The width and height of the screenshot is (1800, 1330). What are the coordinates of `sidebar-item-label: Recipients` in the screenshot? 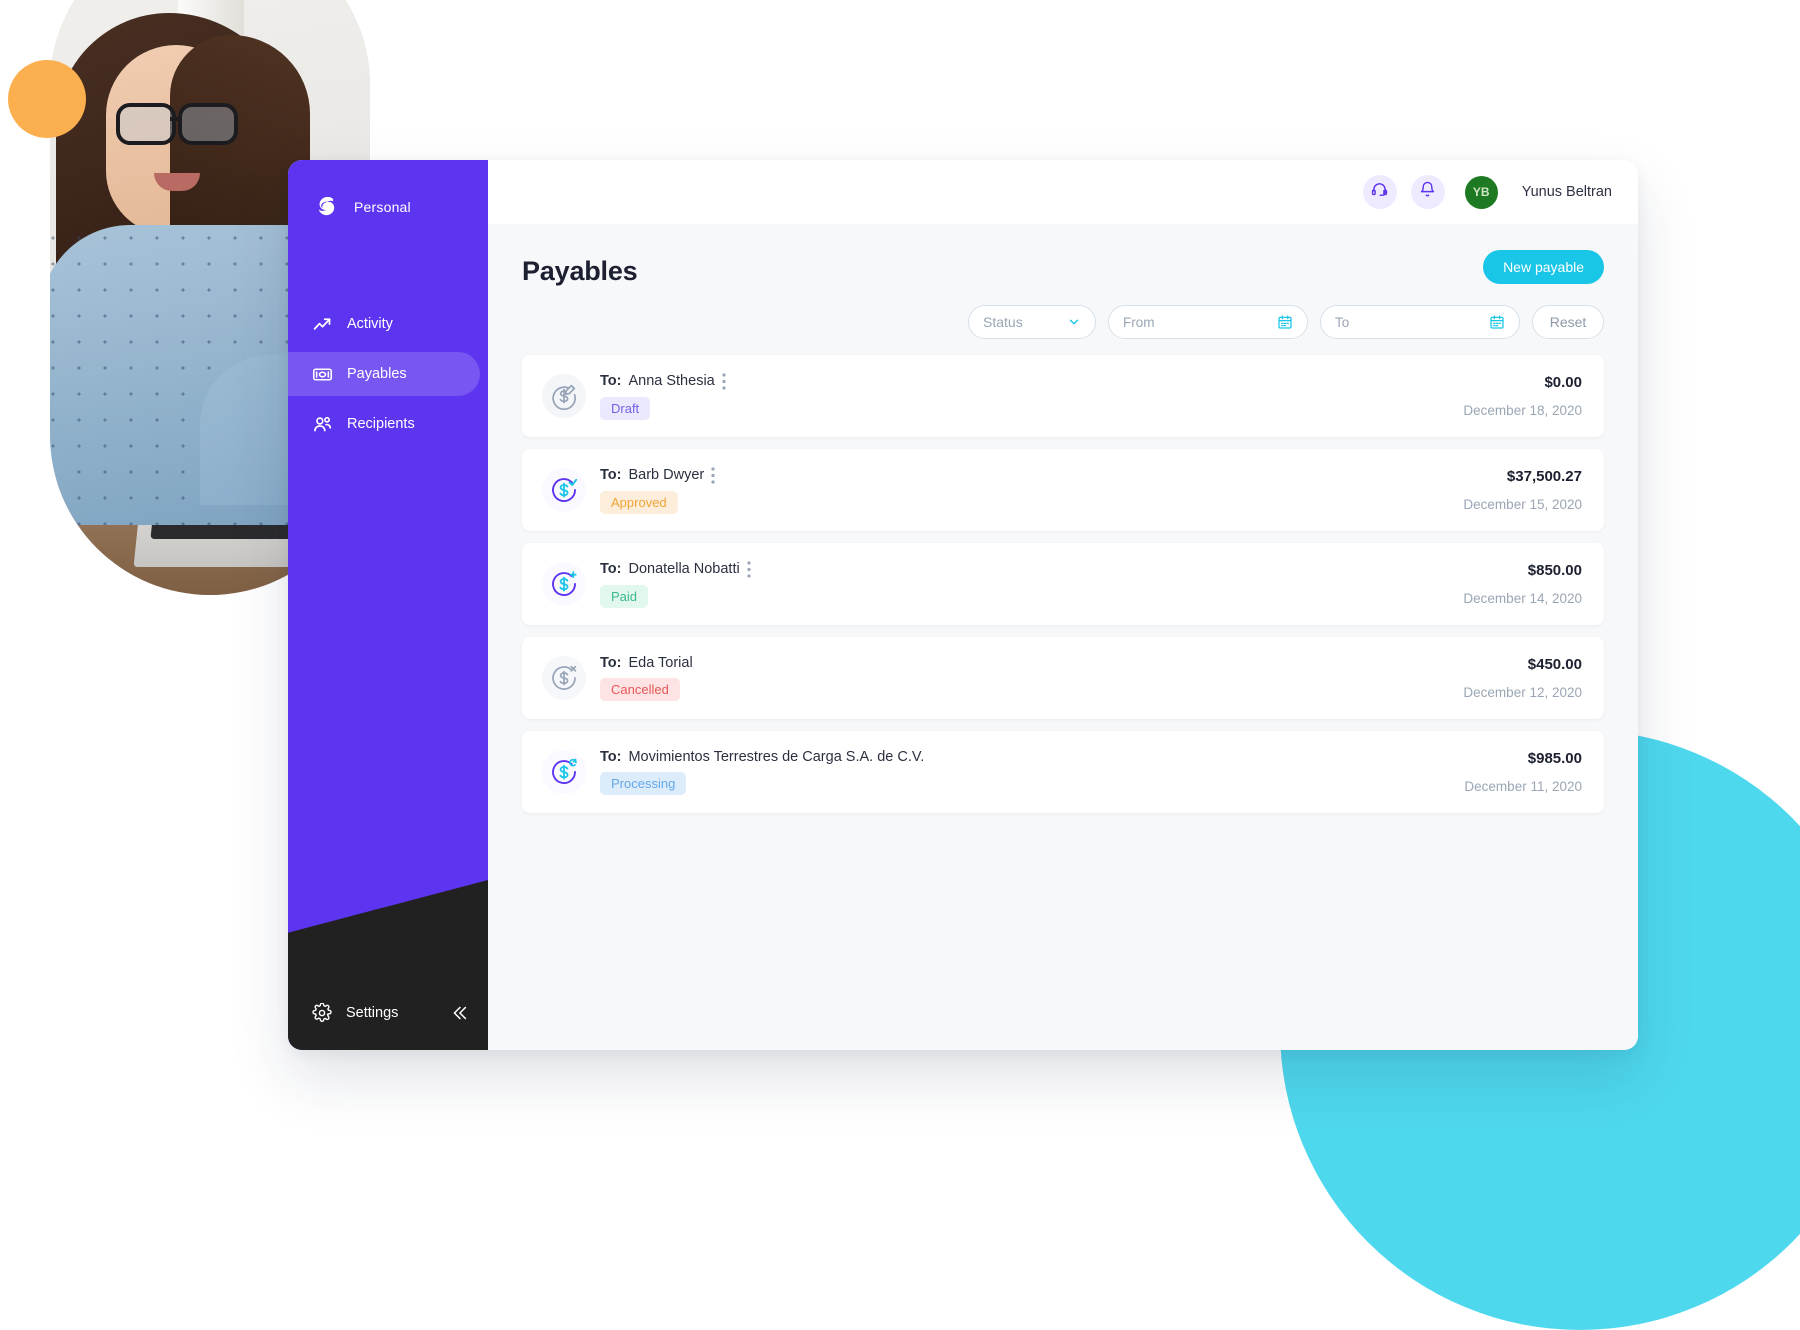 It's located at (381, 424).